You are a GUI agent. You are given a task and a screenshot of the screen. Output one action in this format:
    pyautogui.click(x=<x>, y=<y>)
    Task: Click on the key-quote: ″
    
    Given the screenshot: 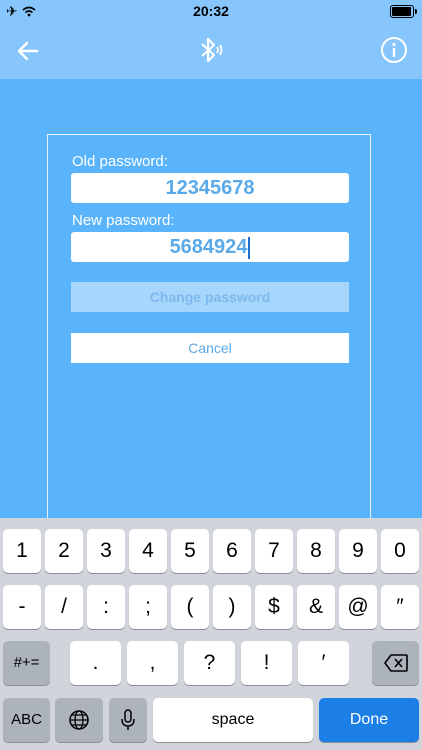 What is the action you would take?
    pyautogui.click(x=400, y=607)
    